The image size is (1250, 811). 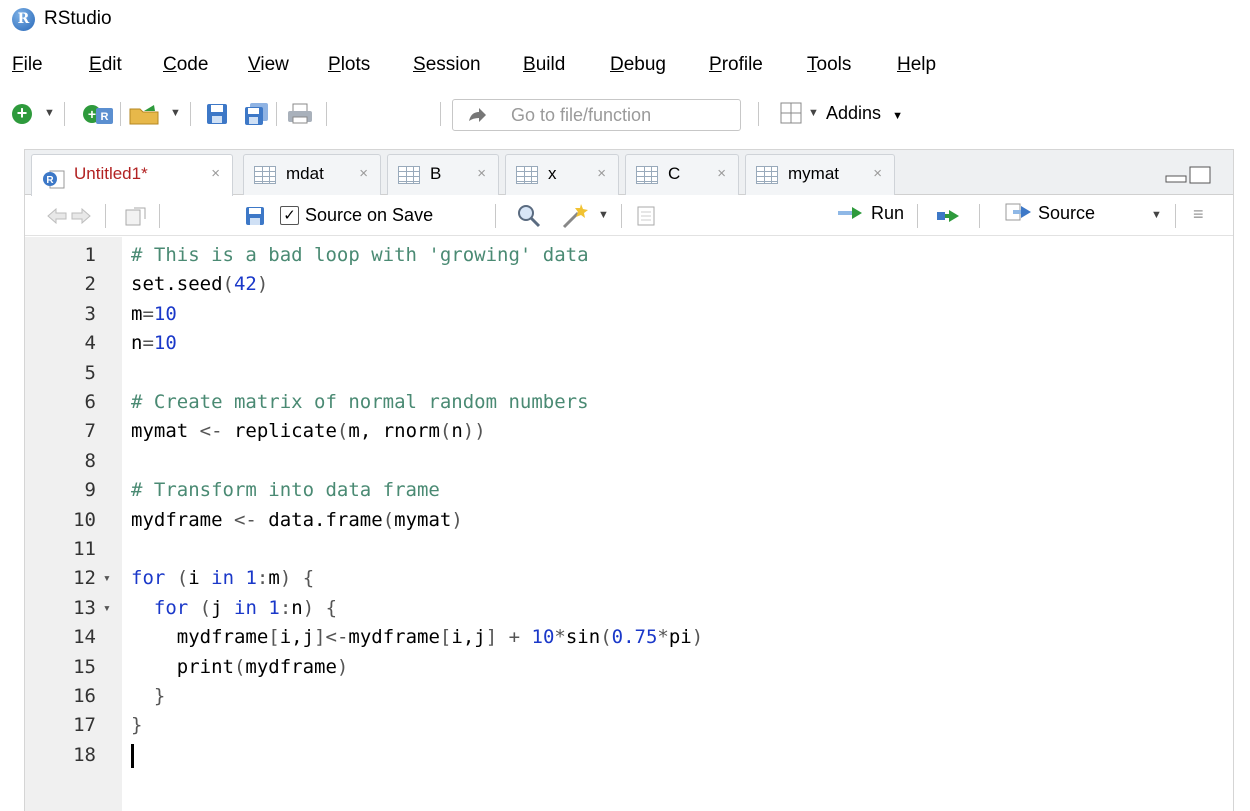 I want to click on code-text: print(mydframe), so click(x=240, y=666).